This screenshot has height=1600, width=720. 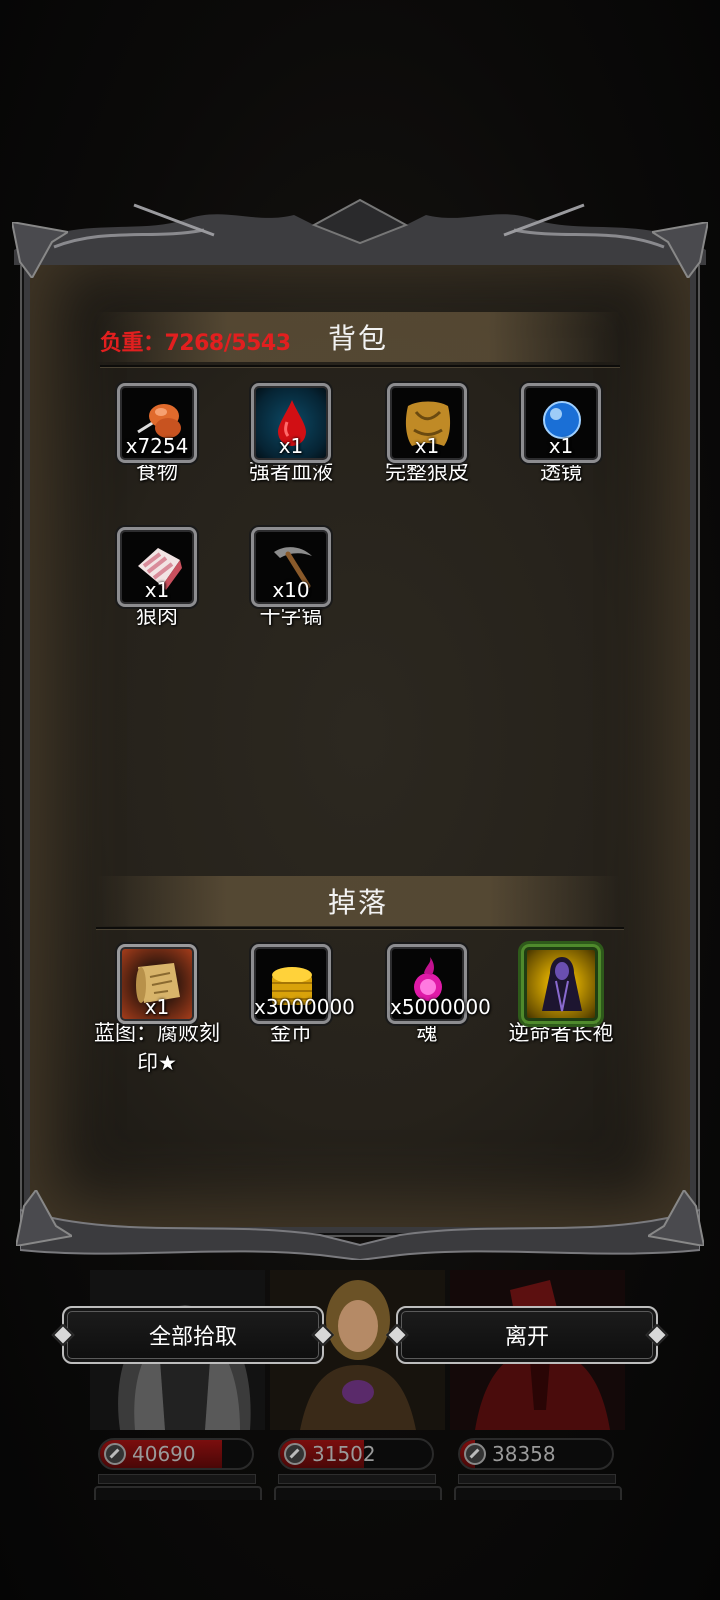 I want to click on inventory-item-strong-blood: x1 强者血液, so click(x=291, y=435).